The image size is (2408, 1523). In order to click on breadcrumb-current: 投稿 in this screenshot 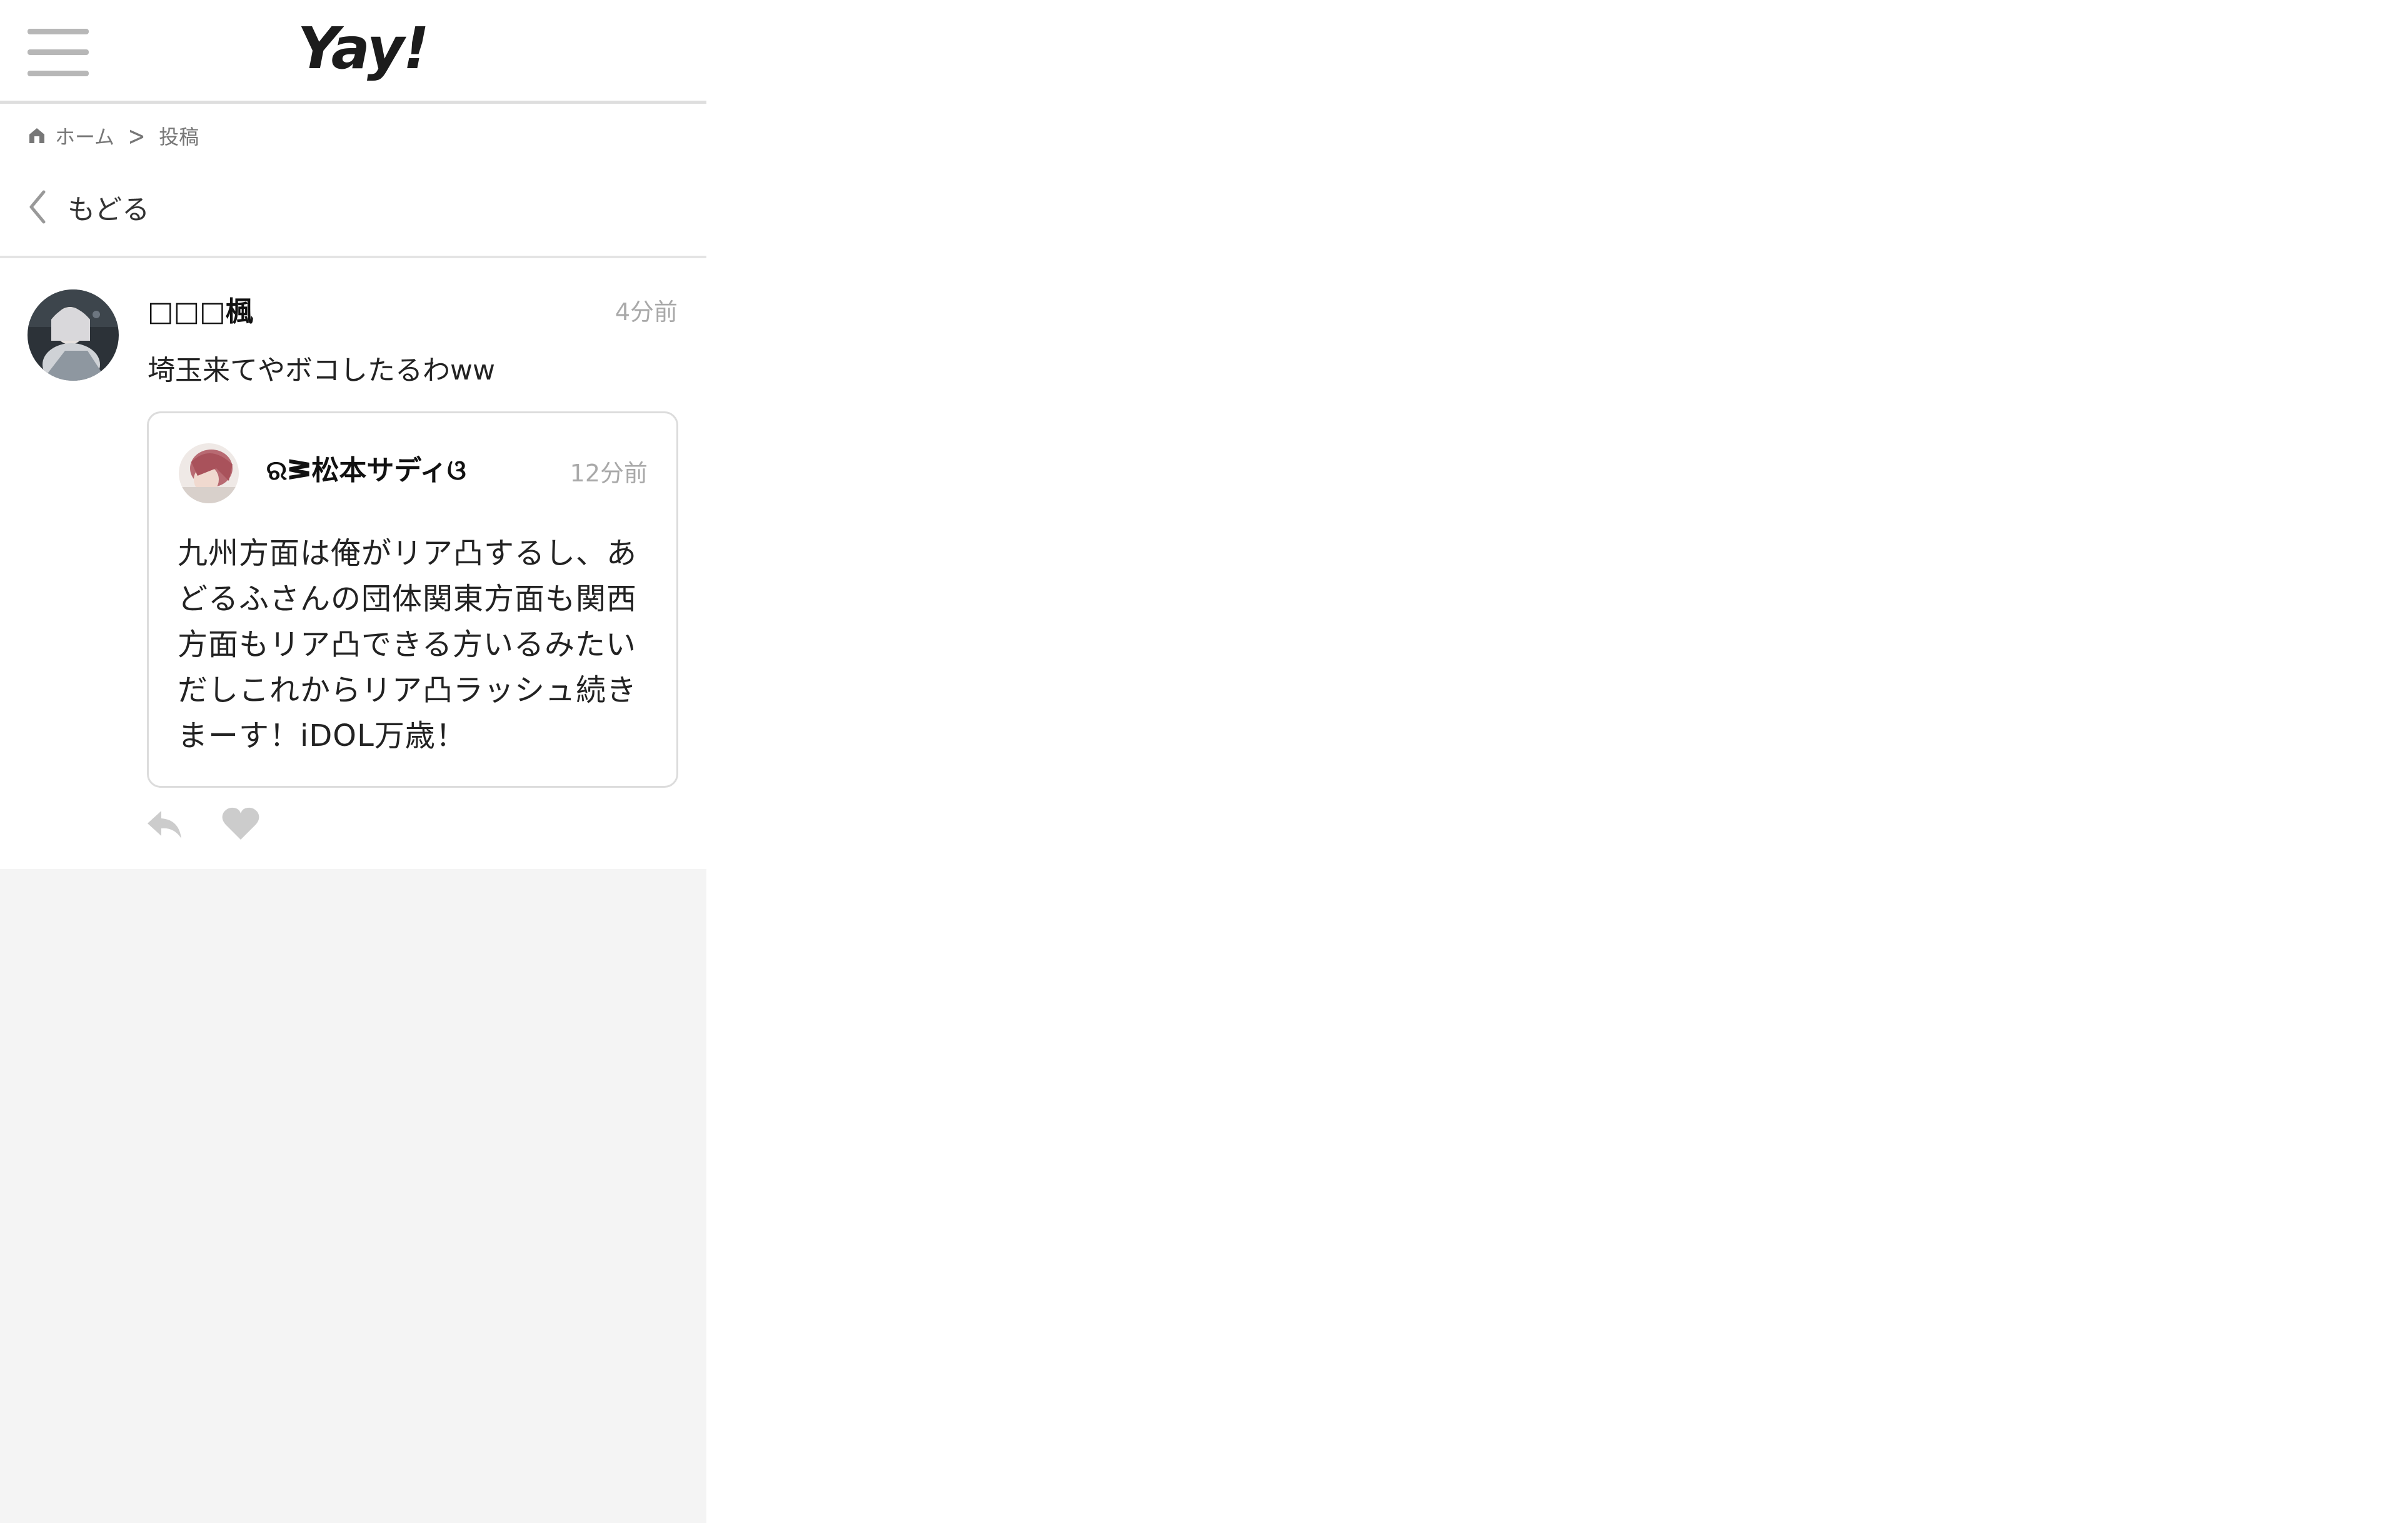, I will do `click(179, 137)`.